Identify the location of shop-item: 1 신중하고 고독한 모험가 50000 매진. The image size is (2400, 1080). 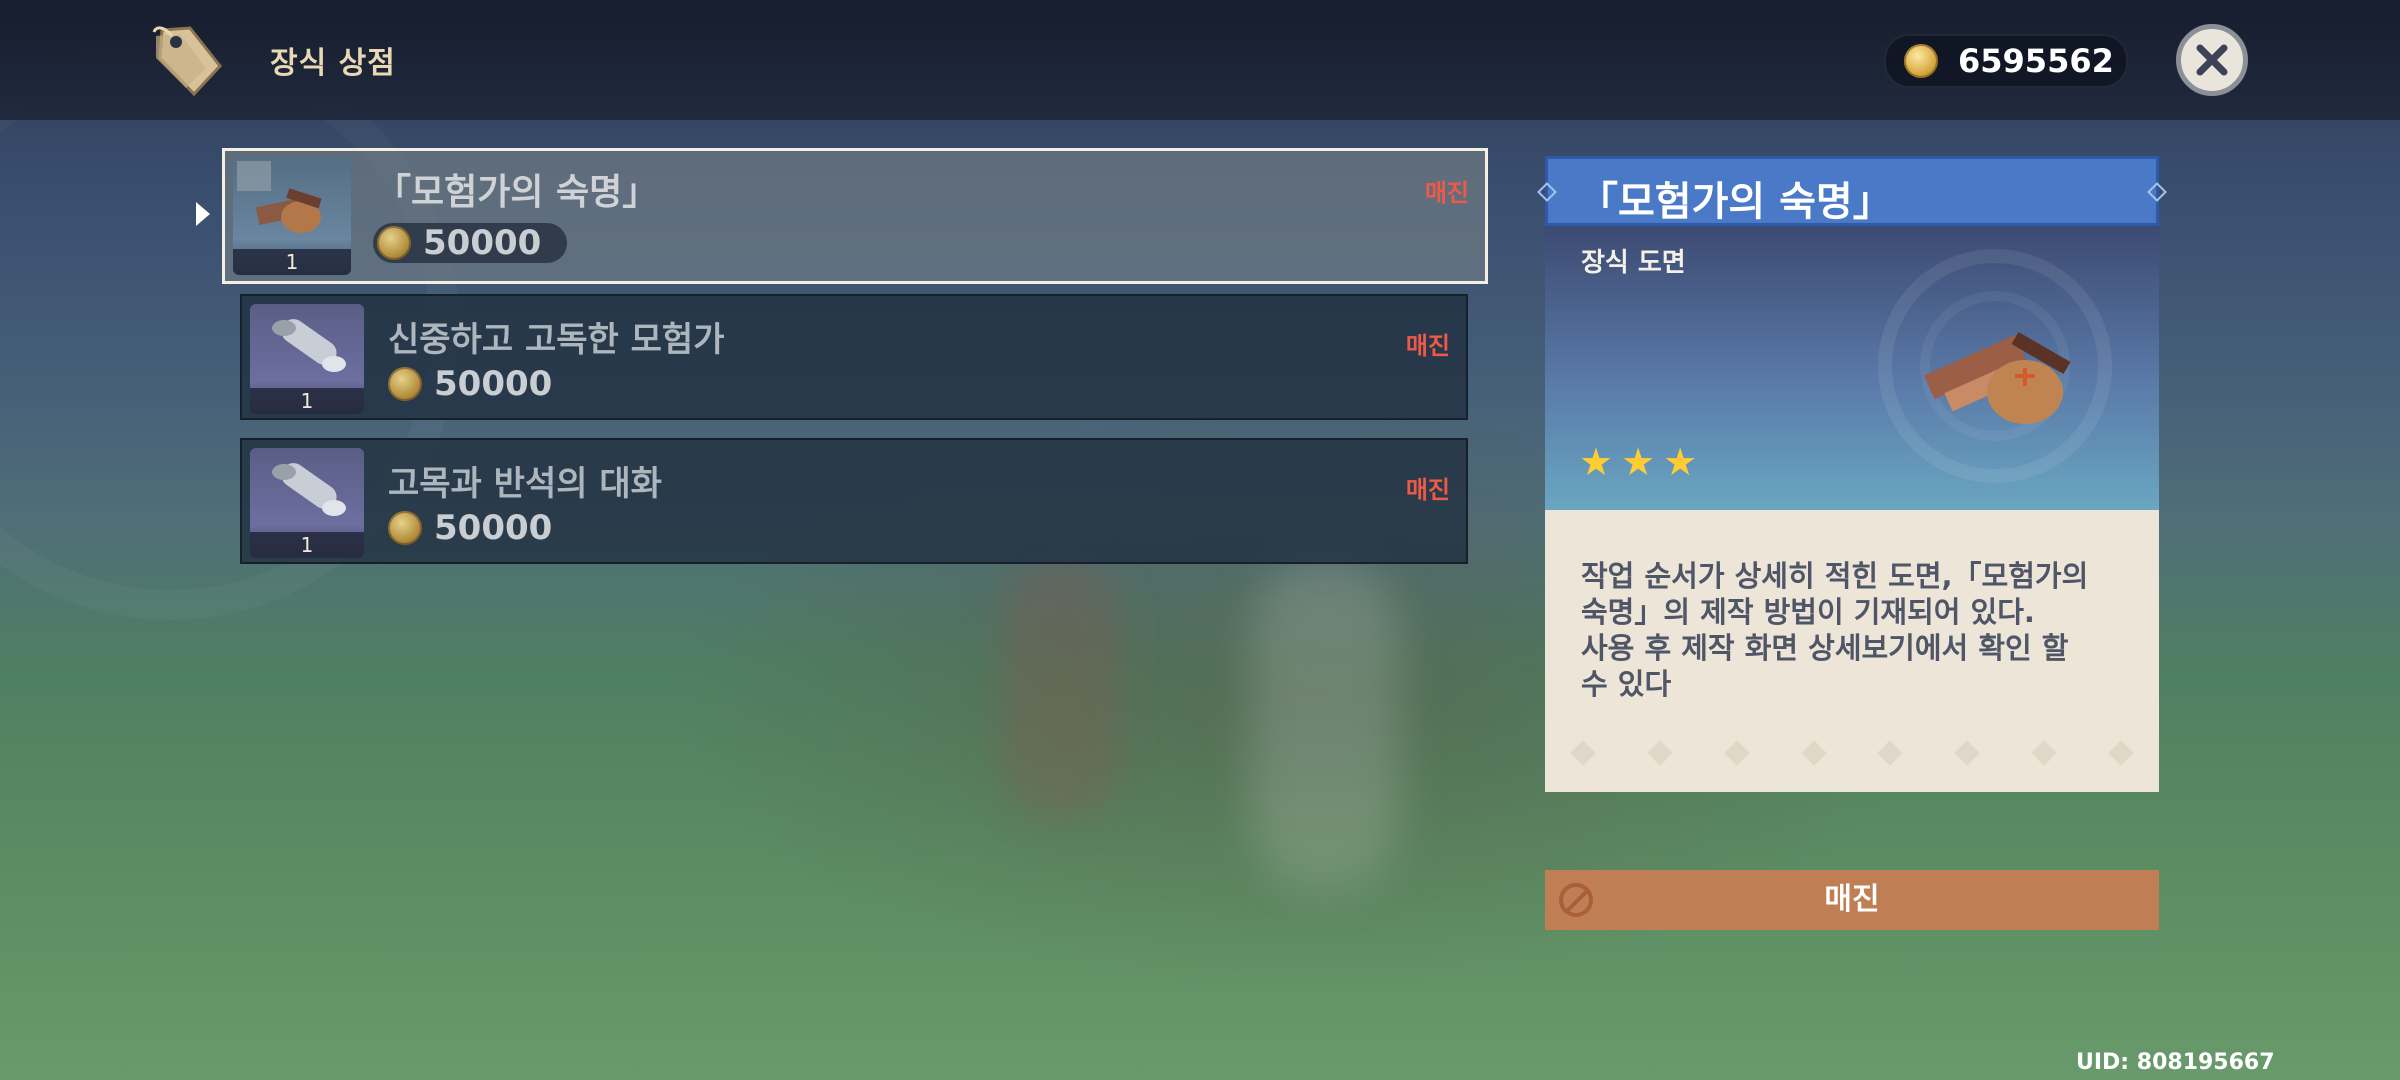
(854, 357).